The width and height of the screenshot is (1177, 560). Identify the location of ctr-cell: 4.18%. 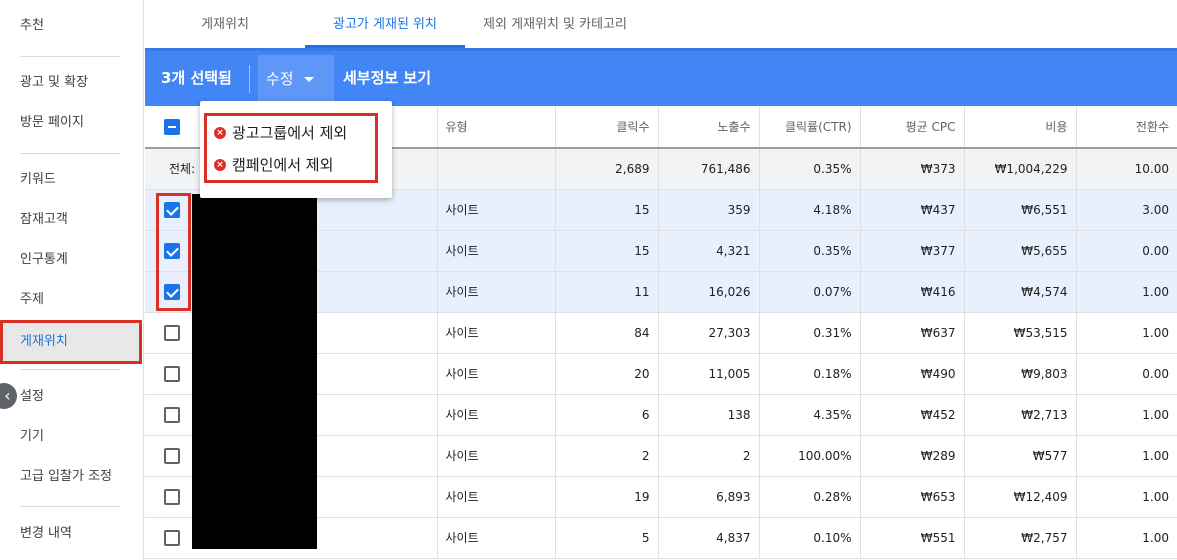
(810, 210).